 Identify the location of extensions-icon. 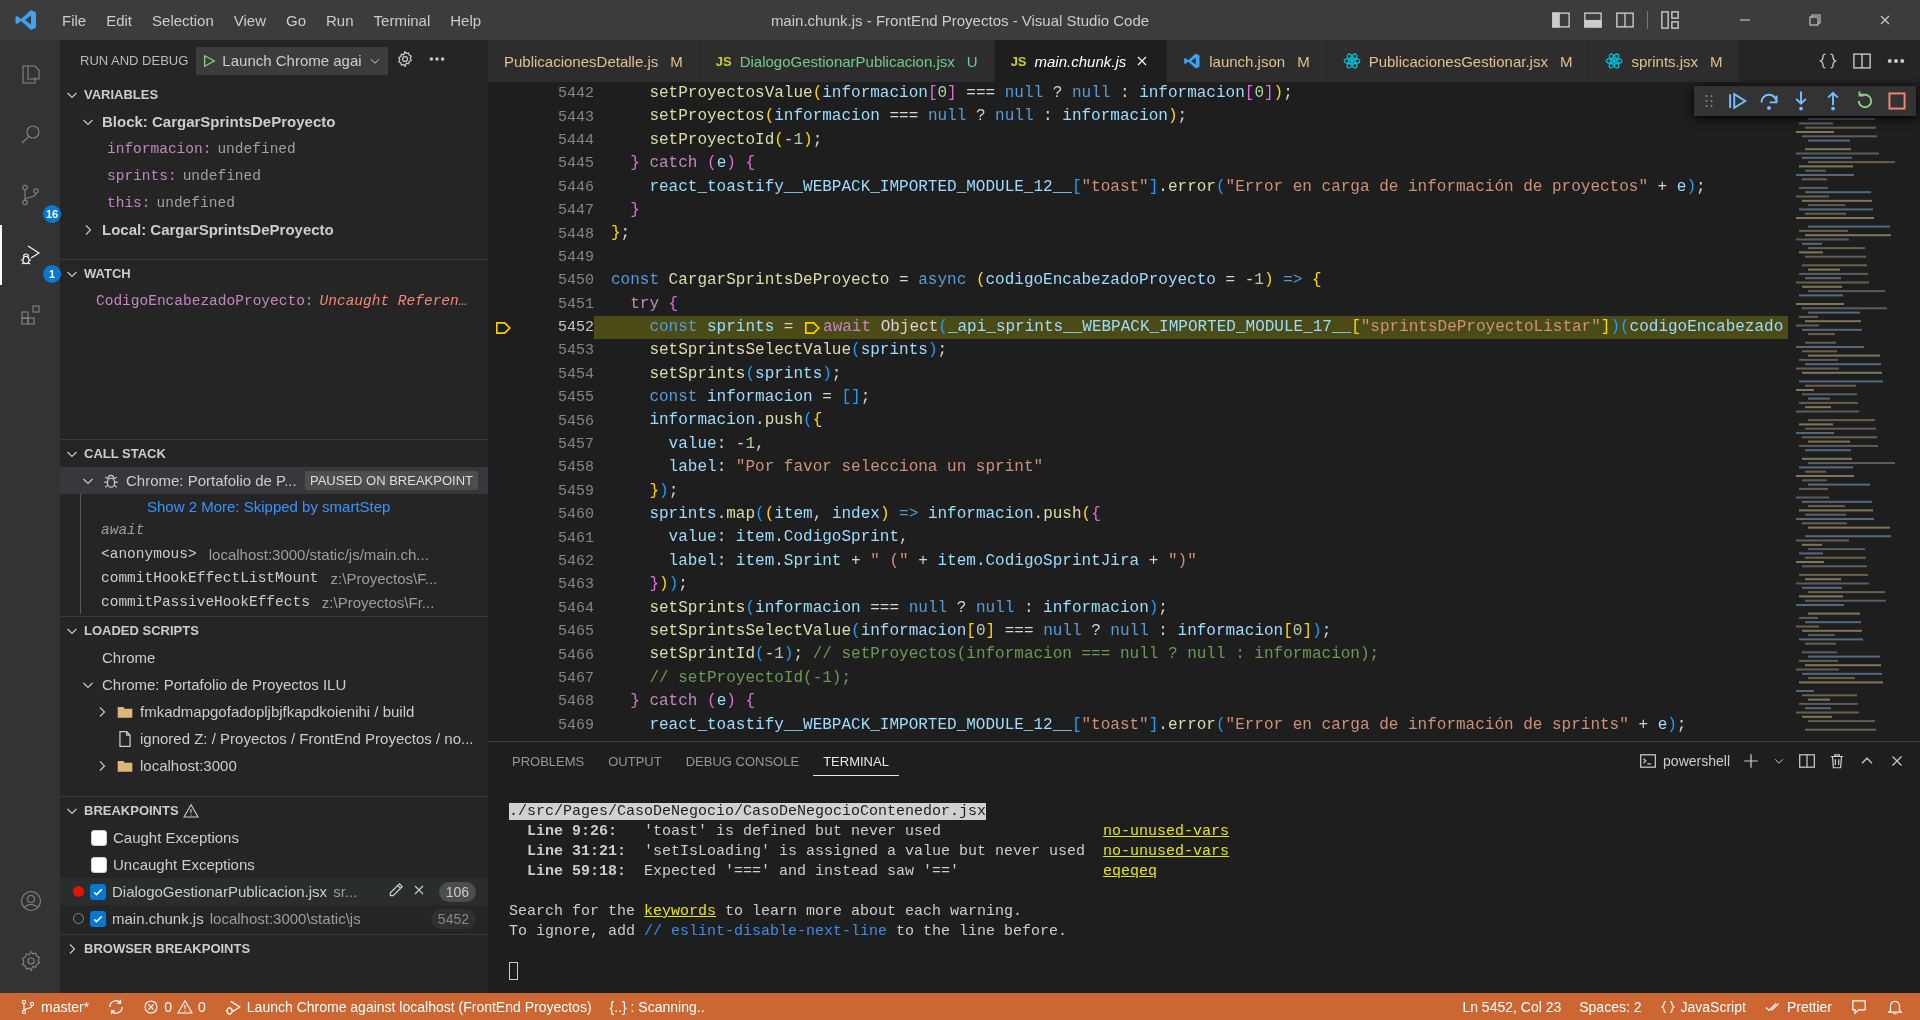
(31, 315).